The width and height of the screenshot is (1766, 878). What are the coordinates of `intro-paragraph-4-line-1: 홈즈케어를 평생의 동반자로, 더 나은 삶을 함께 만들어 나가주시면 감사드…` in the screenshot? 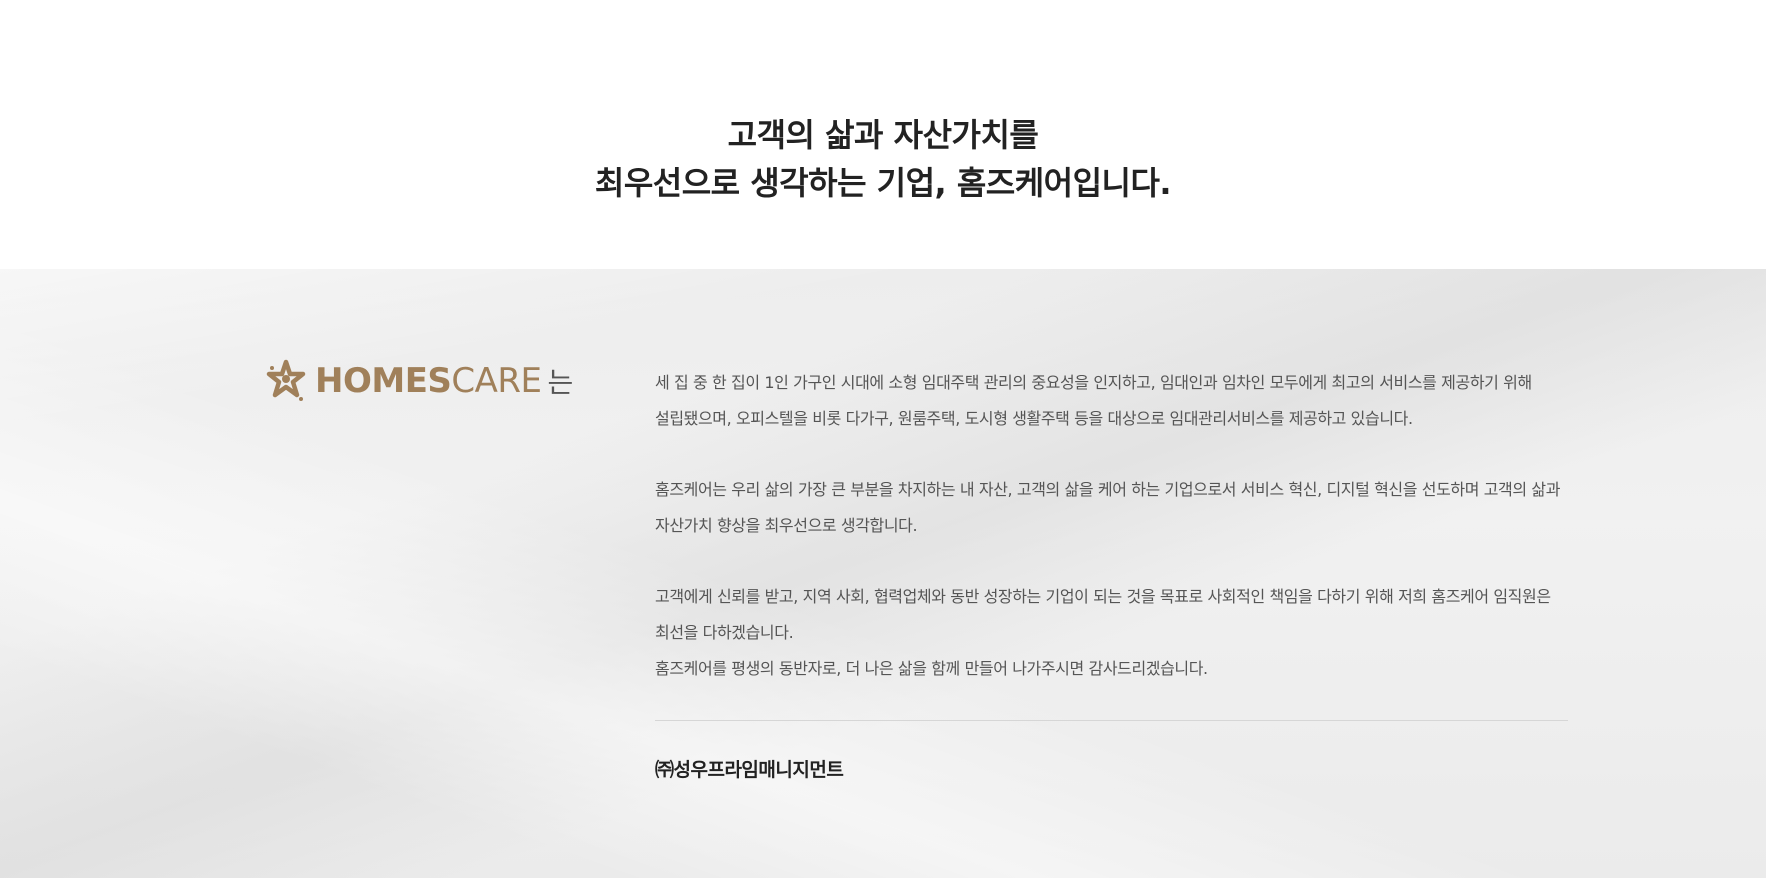 It's located at (931, 668).